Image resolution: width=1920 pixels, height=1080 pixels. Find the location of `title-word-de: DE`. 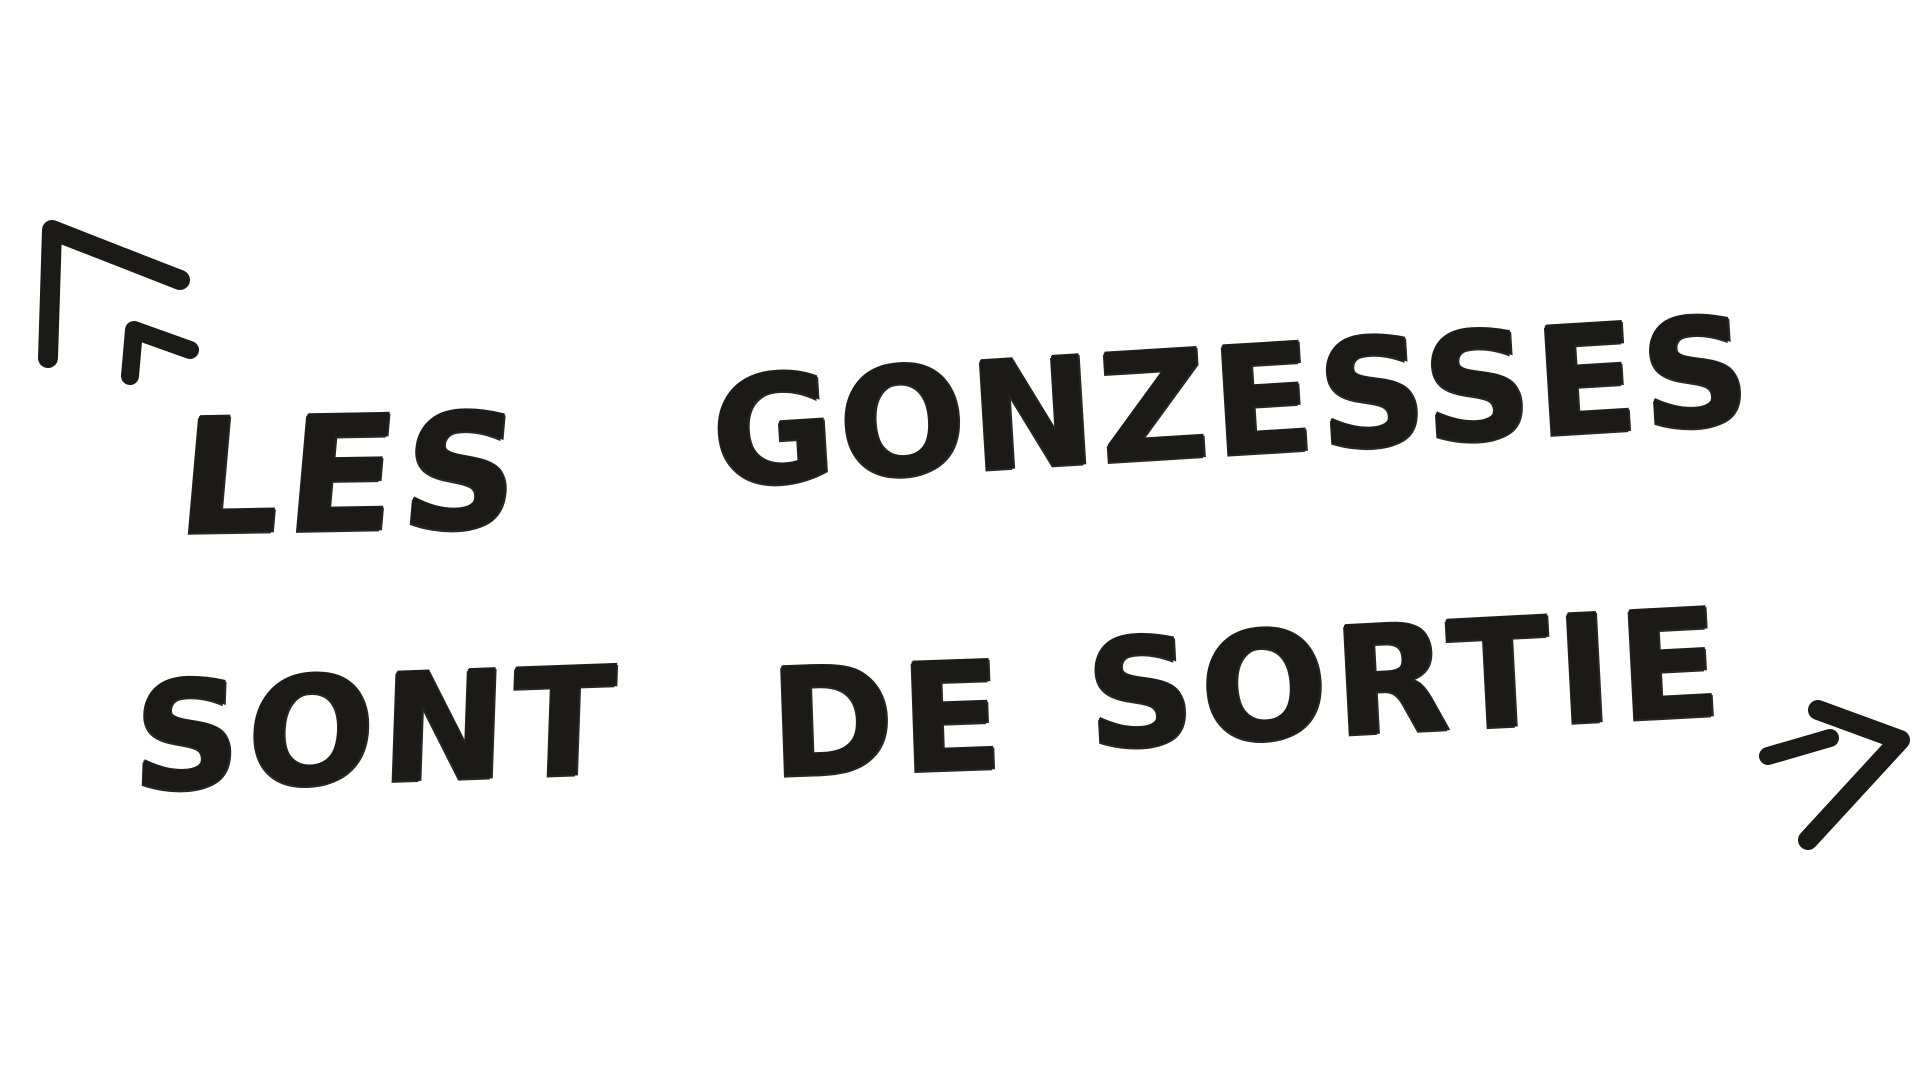

title-word-de: DE is located at coordinates (889, 720).